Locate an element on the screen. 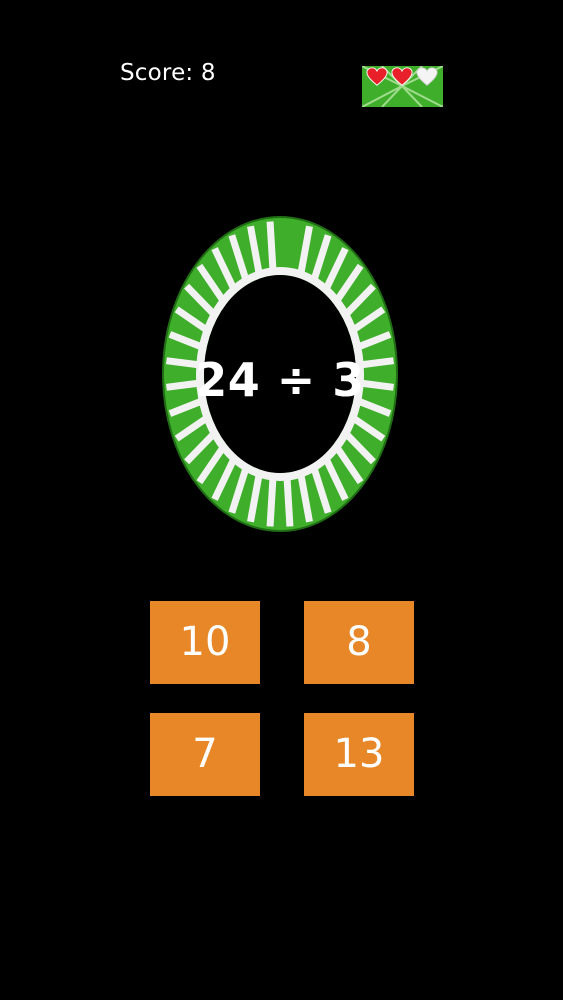 The image size is (563, 1000). math-problem: 24 ÷ 3 is located at coordinates (280, 380).